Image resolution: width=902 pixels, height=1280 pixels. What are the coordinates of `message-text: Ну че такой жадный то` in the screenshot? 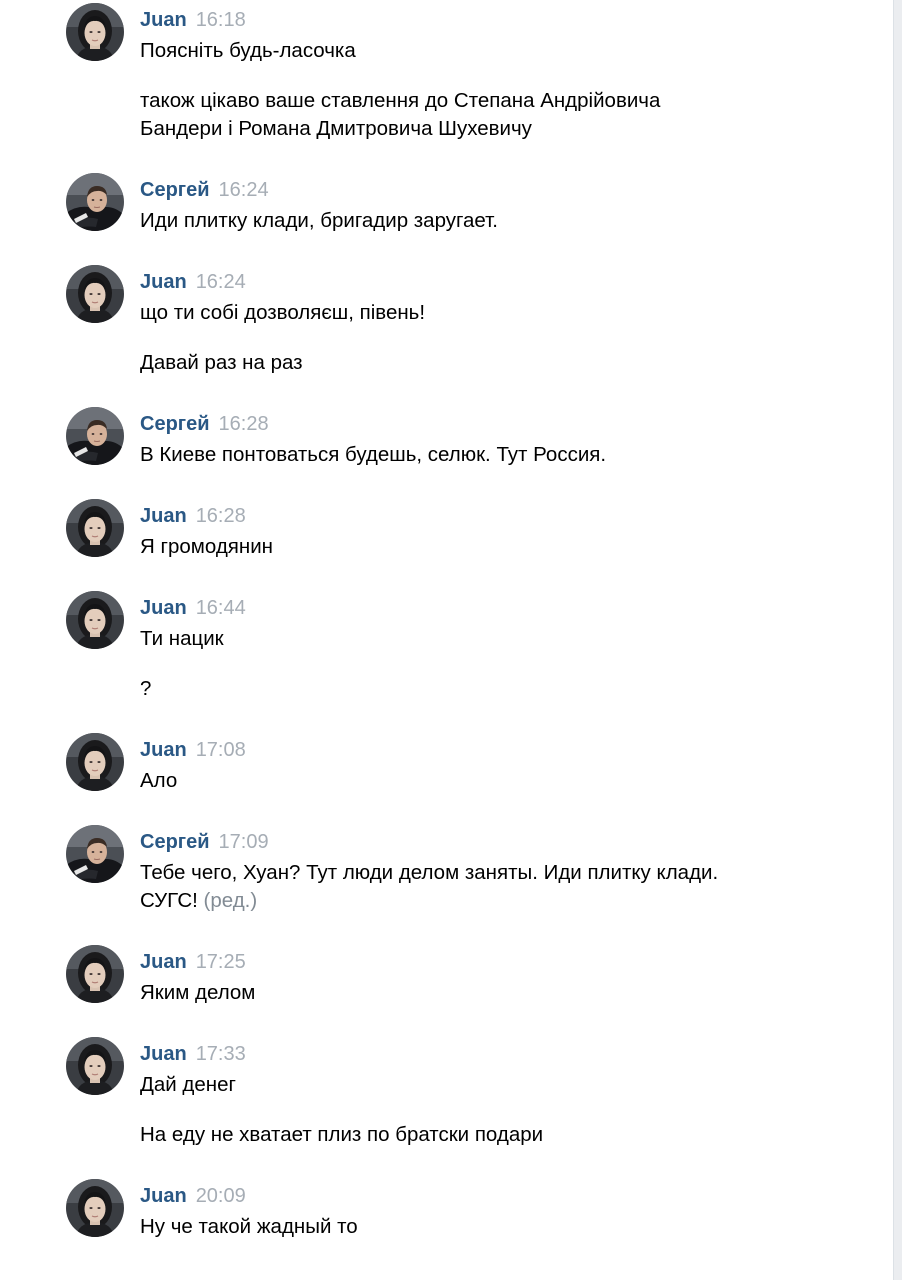 It's located at (249, 1227).